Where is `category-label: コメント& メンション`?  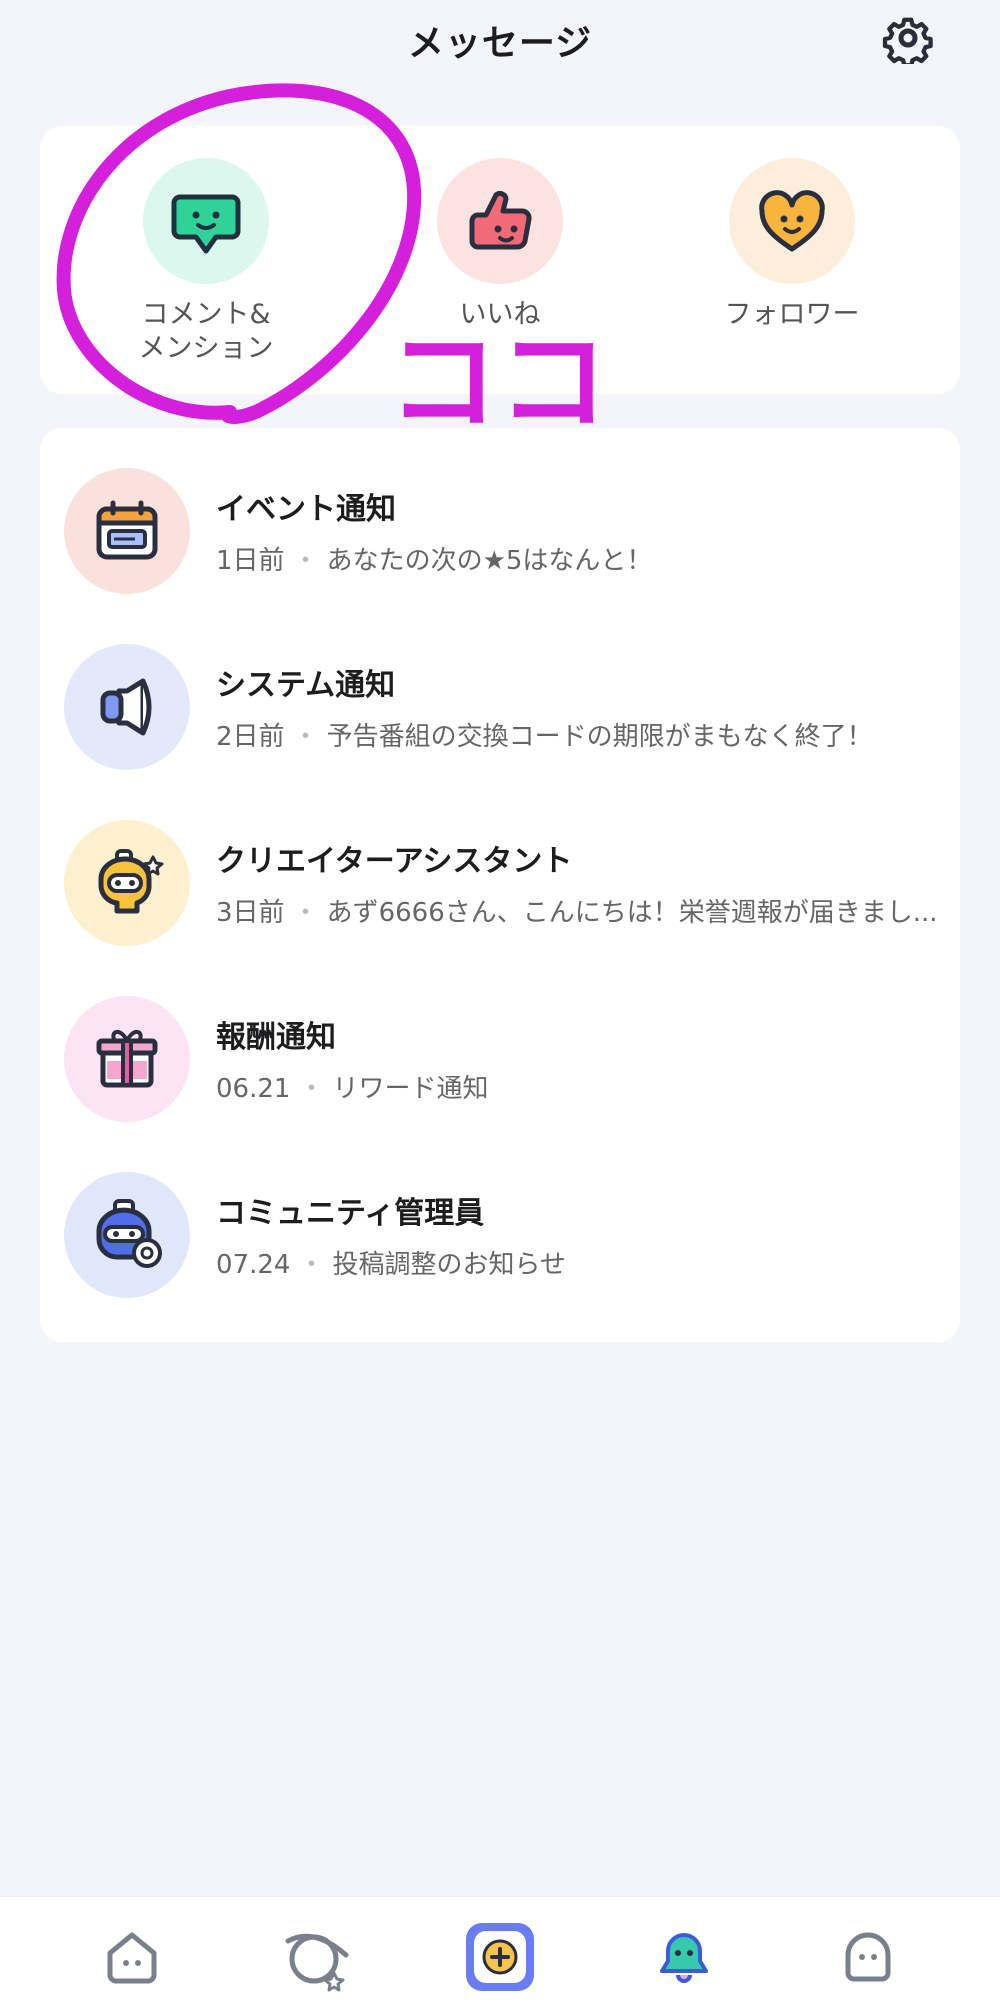 category-label: コメント& メンション is located at coordinates (206, 331).